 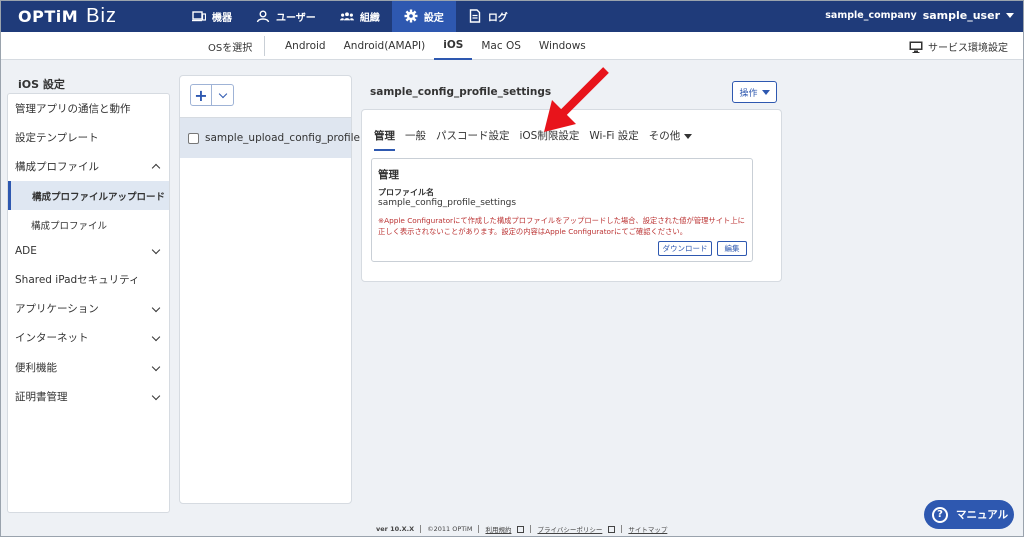 I want to click on log-icon, so click(x=475, y=16).